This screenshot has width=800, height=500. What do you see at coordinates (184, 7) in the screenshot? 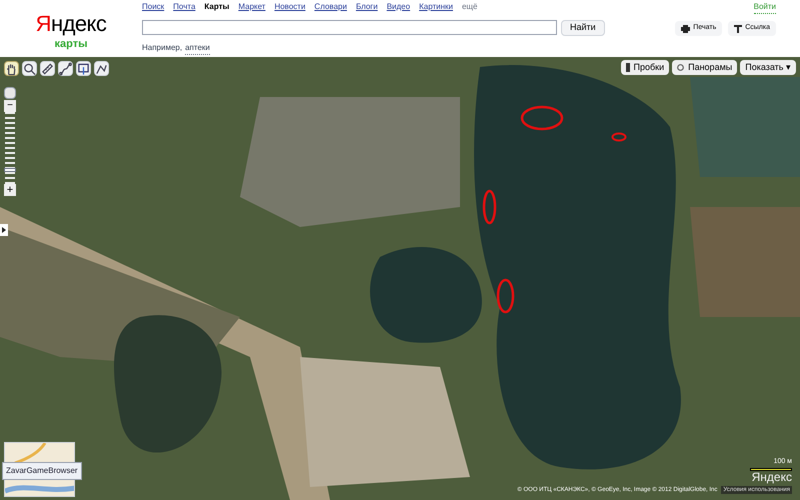
I see `nav-link: Почта` at bounding box center [184, 7].